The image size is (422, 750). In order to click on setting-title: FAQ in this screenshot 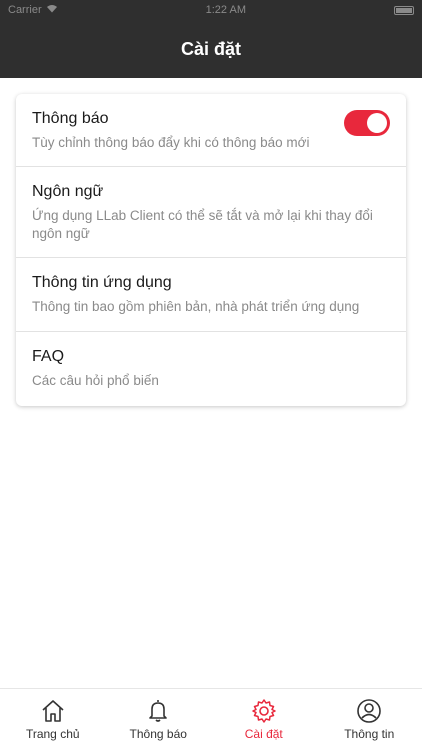, I will do `click(48, 356)`.